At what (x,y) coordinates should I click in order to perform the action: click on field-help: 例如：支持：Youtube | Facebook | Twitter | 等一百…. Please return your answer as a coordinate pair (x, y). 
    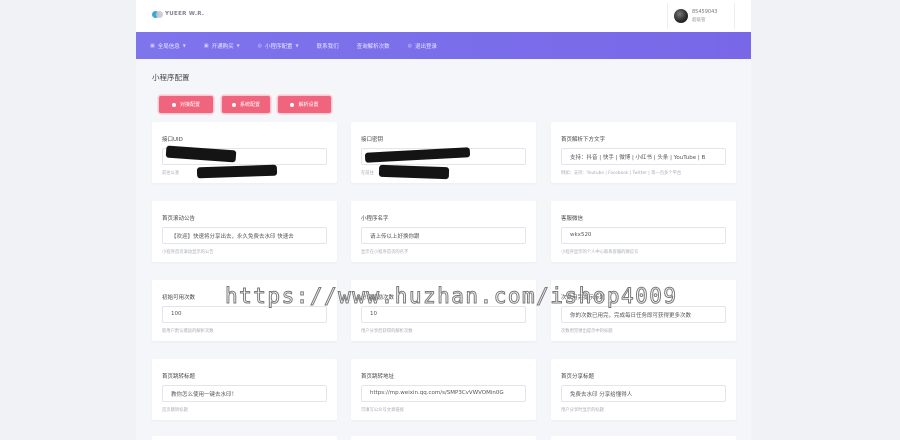
    Looking at the image, I should click on (621, 173).